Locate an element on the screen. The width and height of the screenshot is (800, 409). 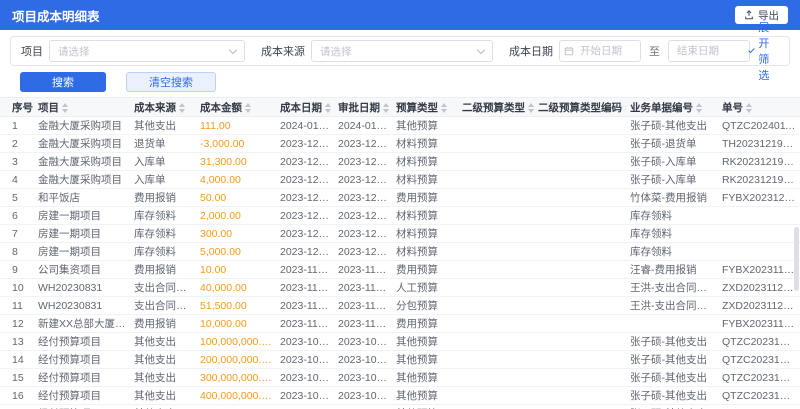
cell-amount: 400,000,000.00 is located at coordinates (236, 395).